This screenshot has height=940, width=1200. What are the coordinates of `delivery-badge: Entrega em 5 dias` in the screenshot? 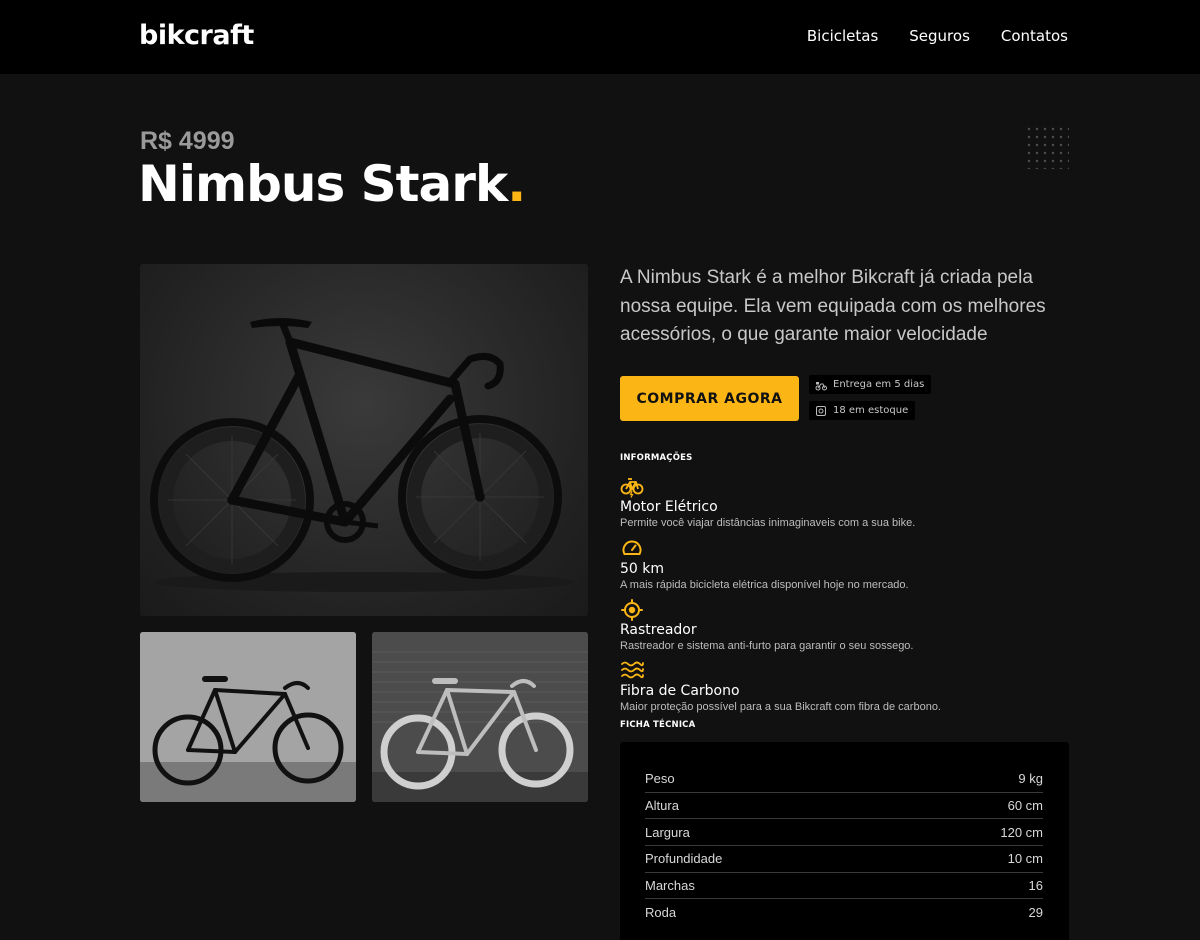 It's located at (870, 384).